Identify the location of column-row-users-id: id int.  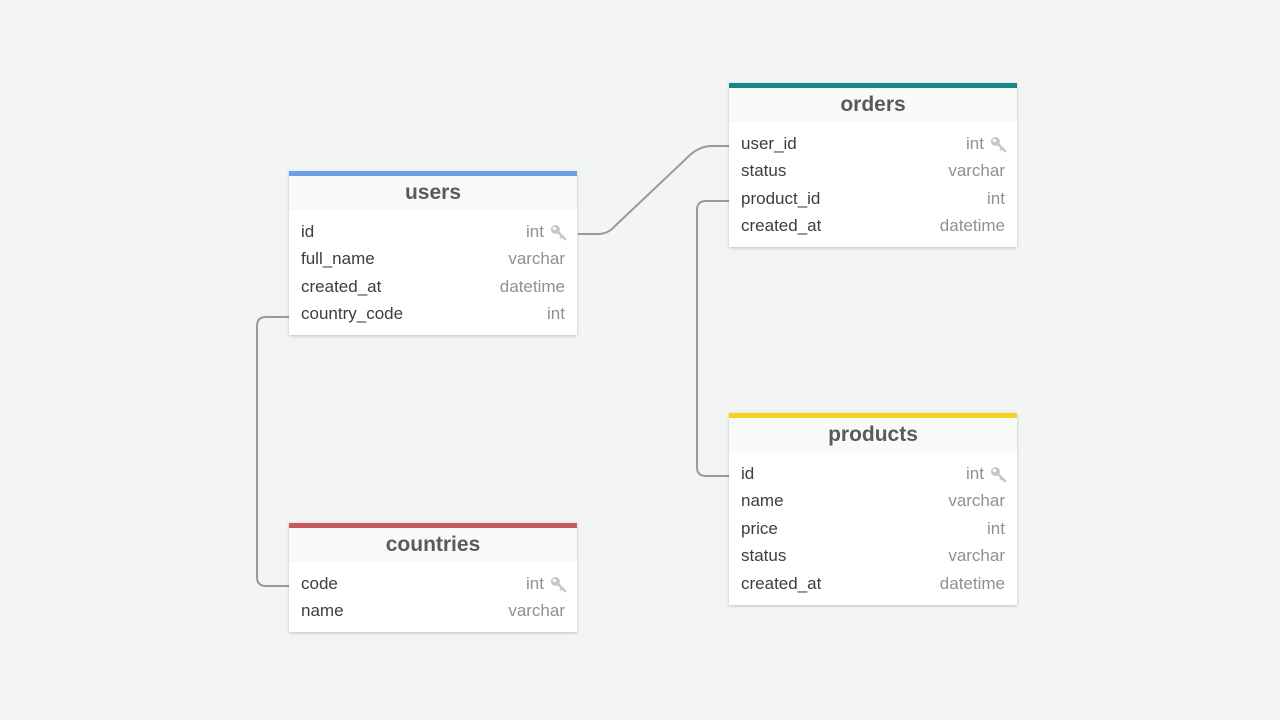
(433, 232).